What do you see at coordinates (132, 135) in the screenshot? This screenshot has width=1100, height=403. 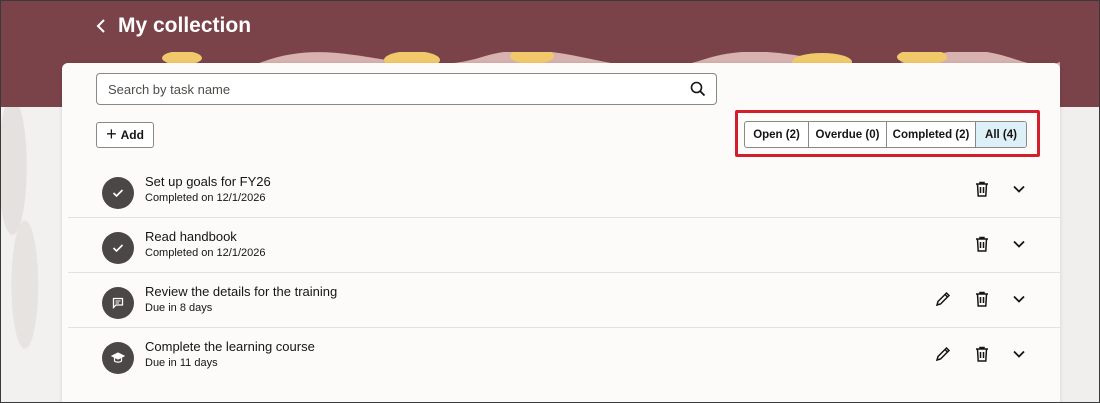 I see `add-button-label: Add` at bounding box center [132, 135].